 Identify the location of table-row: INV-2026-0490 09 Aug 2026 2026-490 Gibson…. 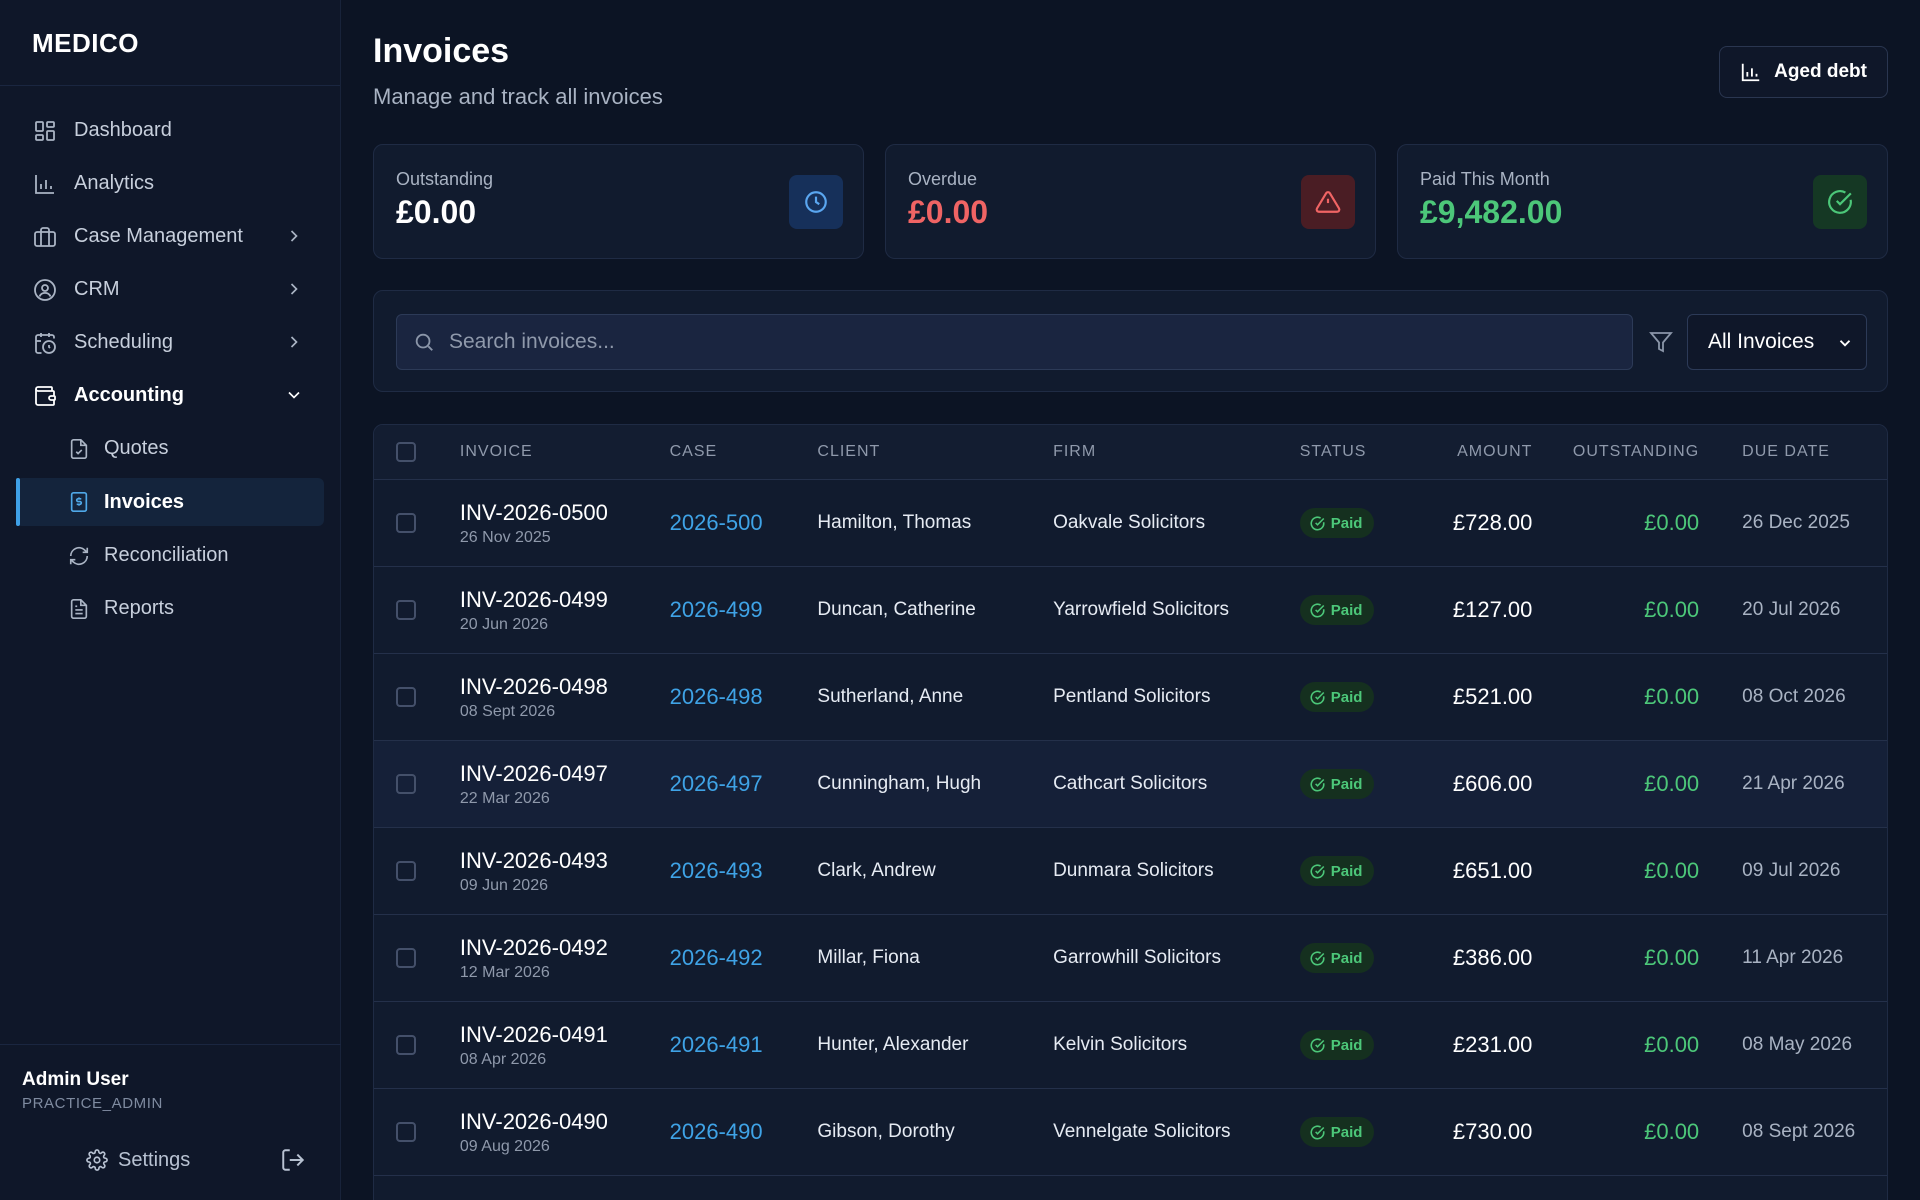
(1130, 1132).